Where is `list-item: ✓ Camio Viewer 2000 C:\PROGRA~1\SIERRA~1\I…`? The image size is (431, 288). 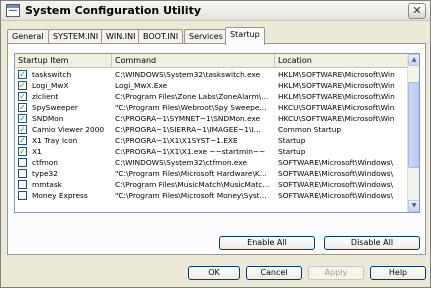
list-item: ✓ Camio Viewer 2000 C:\PROGRA~1\SIERRA~1\I… is located at coordinates (211, 129).